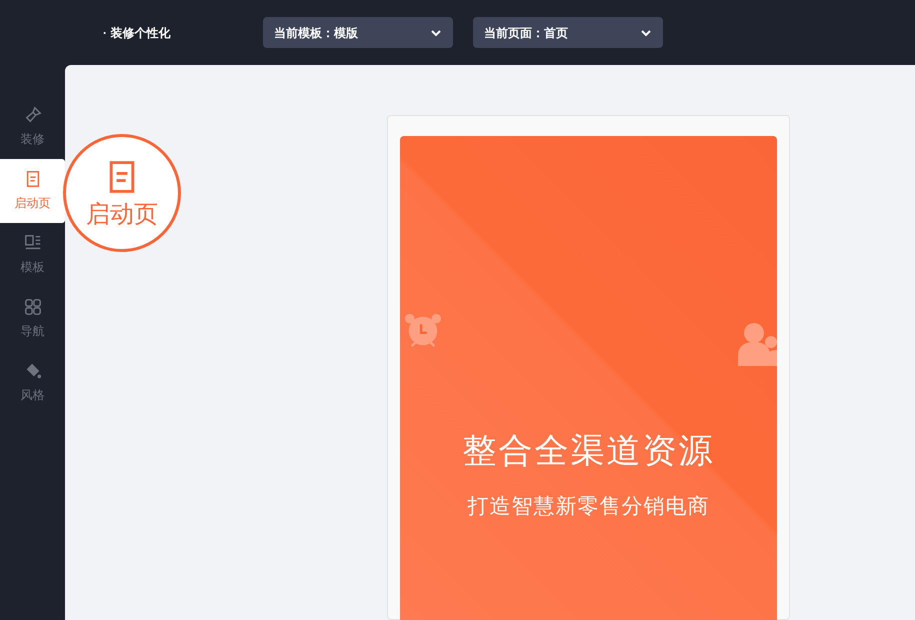  What do you see at coordinates (588, 451) in the screenshot?
I see `splash-headline: 整合全渠道资源` at bounding box center [588, 451].